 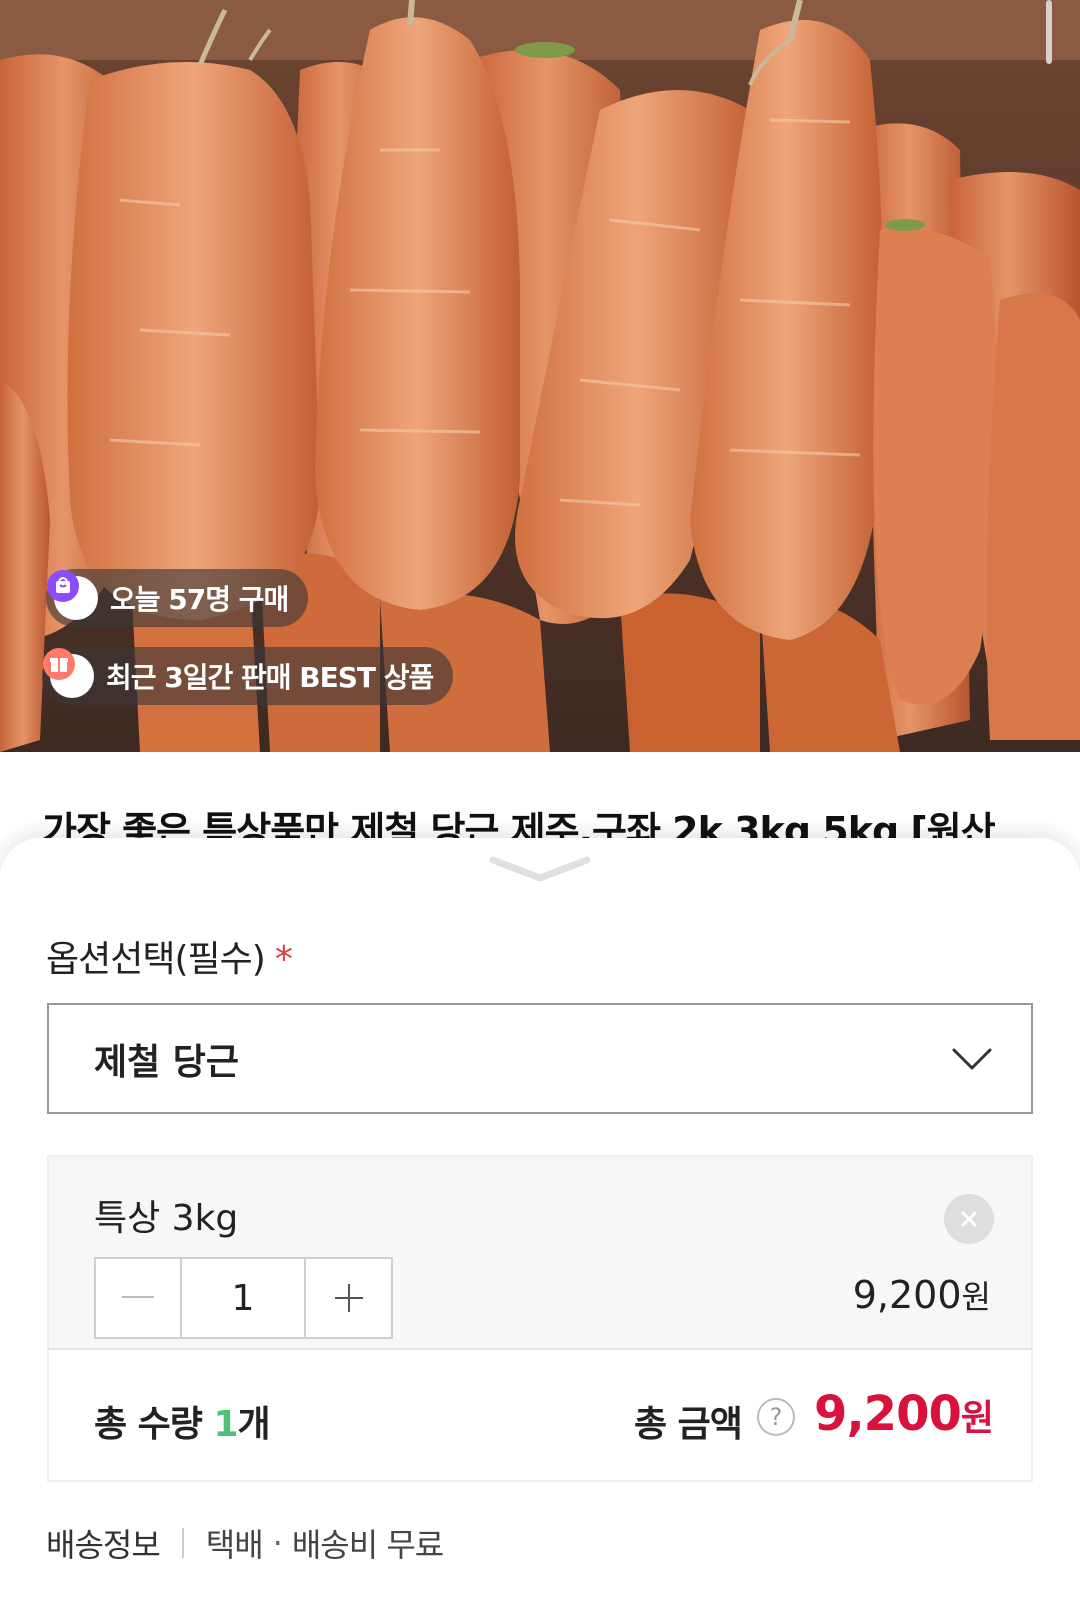 I want to click on option-select: 제철 당근, so click(x=540, y=1058).